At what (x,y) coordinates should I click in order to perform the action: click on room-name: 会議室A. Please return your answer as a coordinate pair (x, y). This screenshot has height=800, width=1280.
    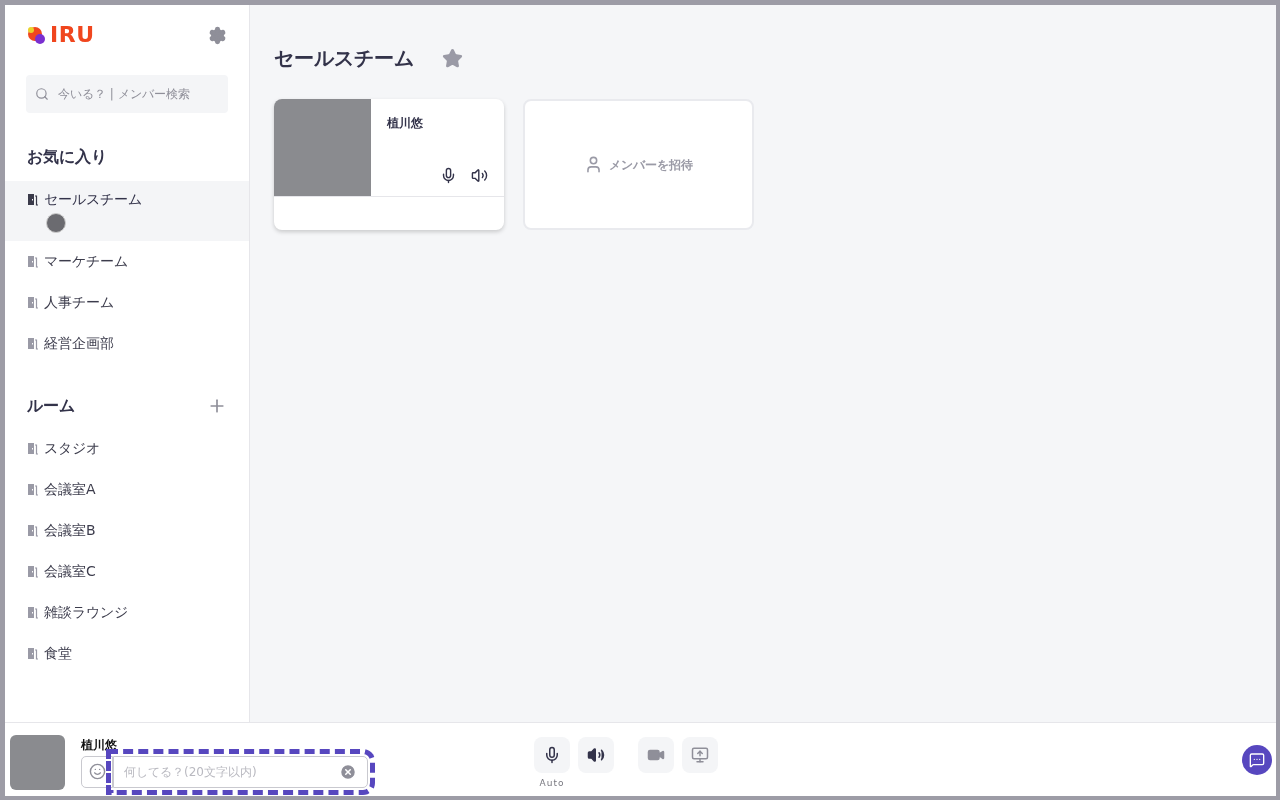
    Looking at the image, I should click on (70, 489).